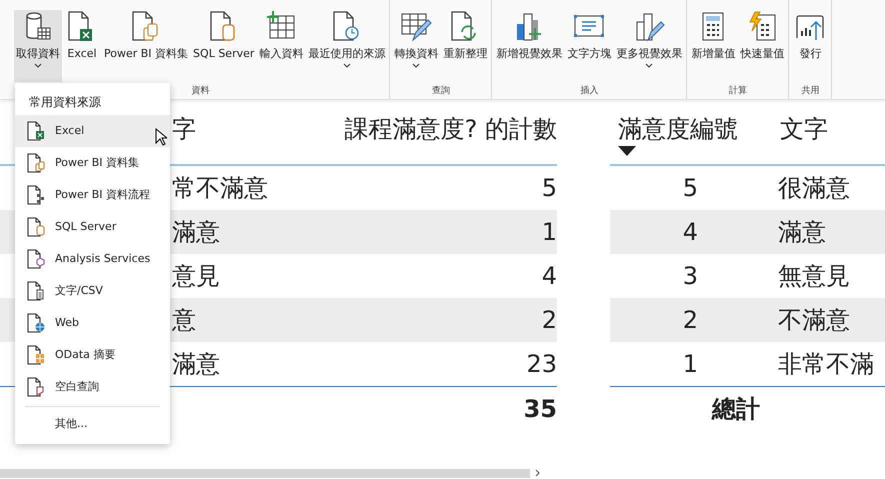 Image resolution: width=885 pixels, height=479 pixels. Describe the element at coordinates (803, 129) in the screenshot. I see `column-header: 文字` at that location.